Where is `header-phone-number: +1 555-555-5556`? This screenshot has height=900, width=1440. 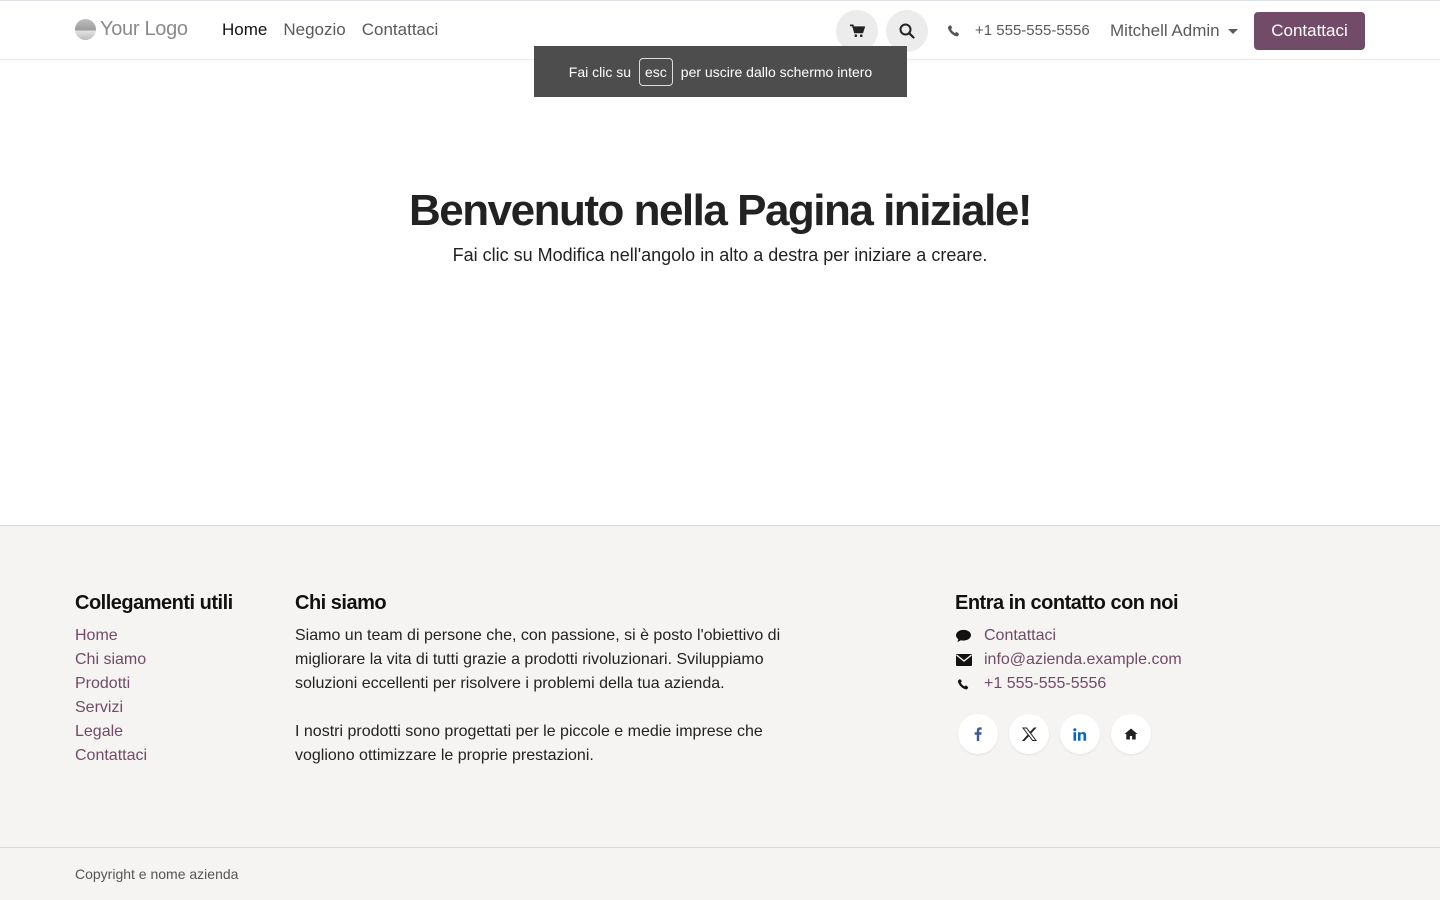
header-phone-number: +1 555-555-5556 is located at coordinates (1032, 30).